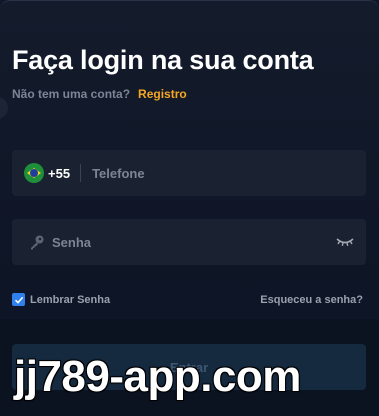 This screenshot has height=416, width=379. Describe the element at coordinates (37, 242) in the screenshot. I see `key-icon` at that location.